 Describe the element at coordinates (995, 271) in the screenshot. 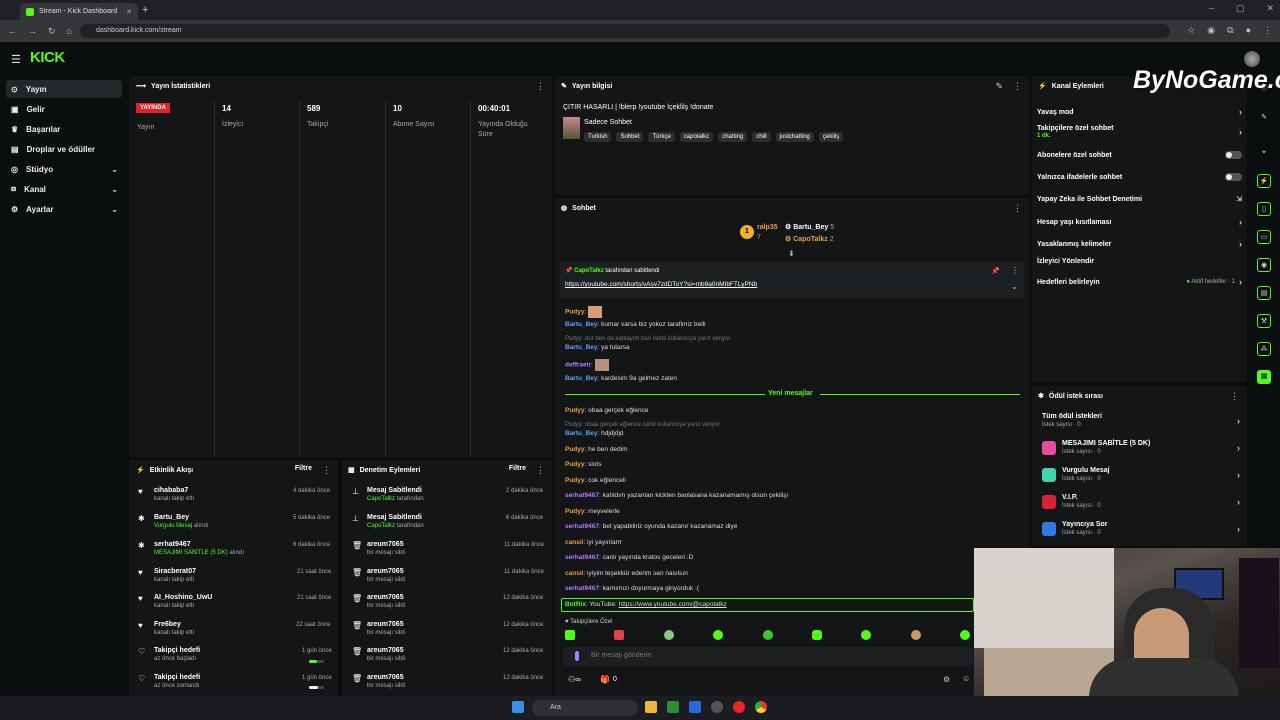

I see `unpin-icon: 📌` at that location.